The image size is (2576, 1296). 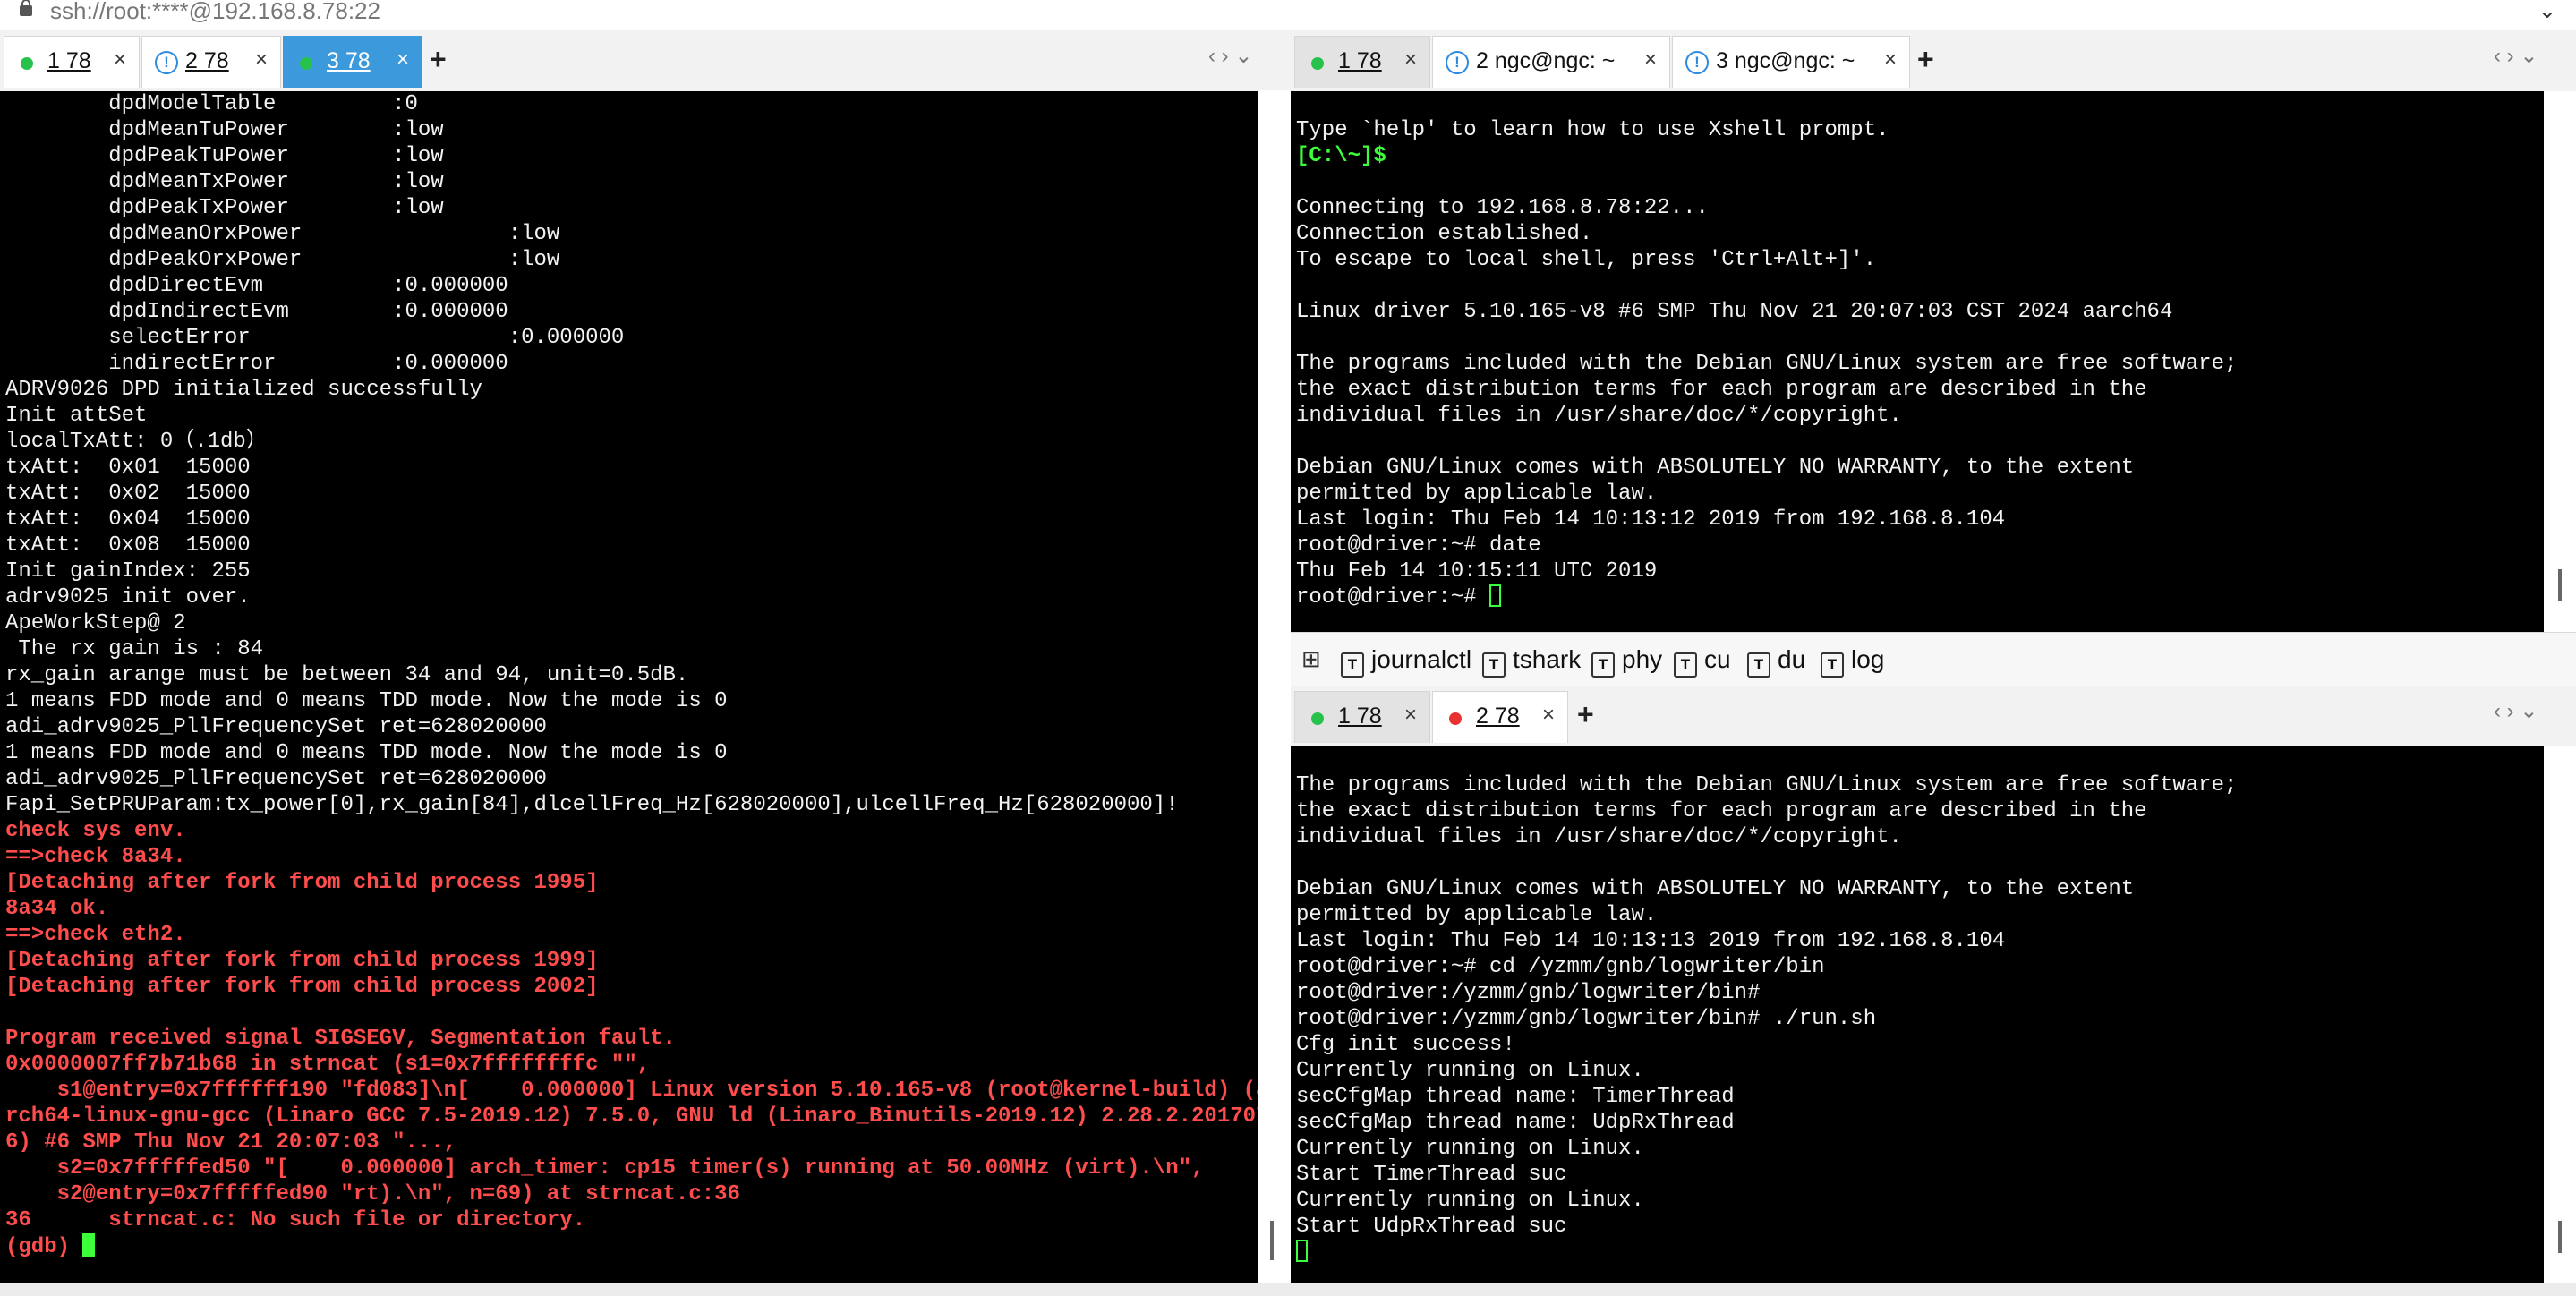 I want to click on quick-command-log: Tlog, so click(x=1852, y=662).